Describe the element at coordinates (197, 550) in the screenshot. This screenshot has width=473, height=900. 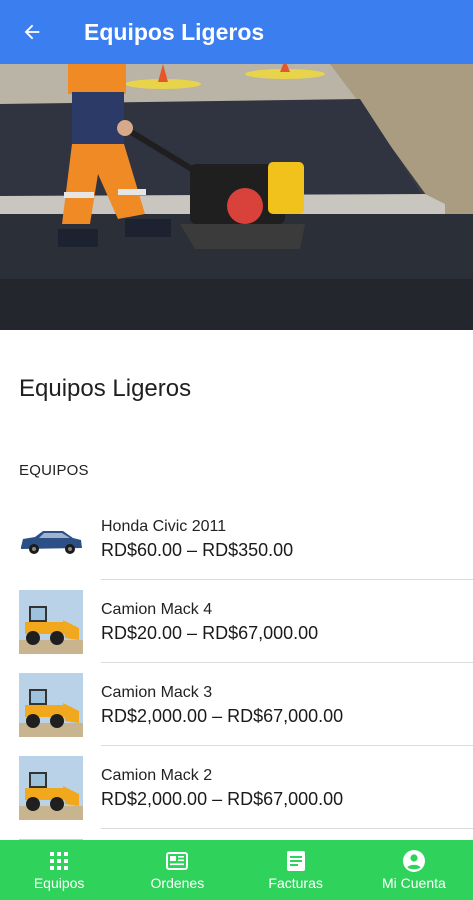
I see `item-price: RD$60.00 – RD$350.00` at that location.